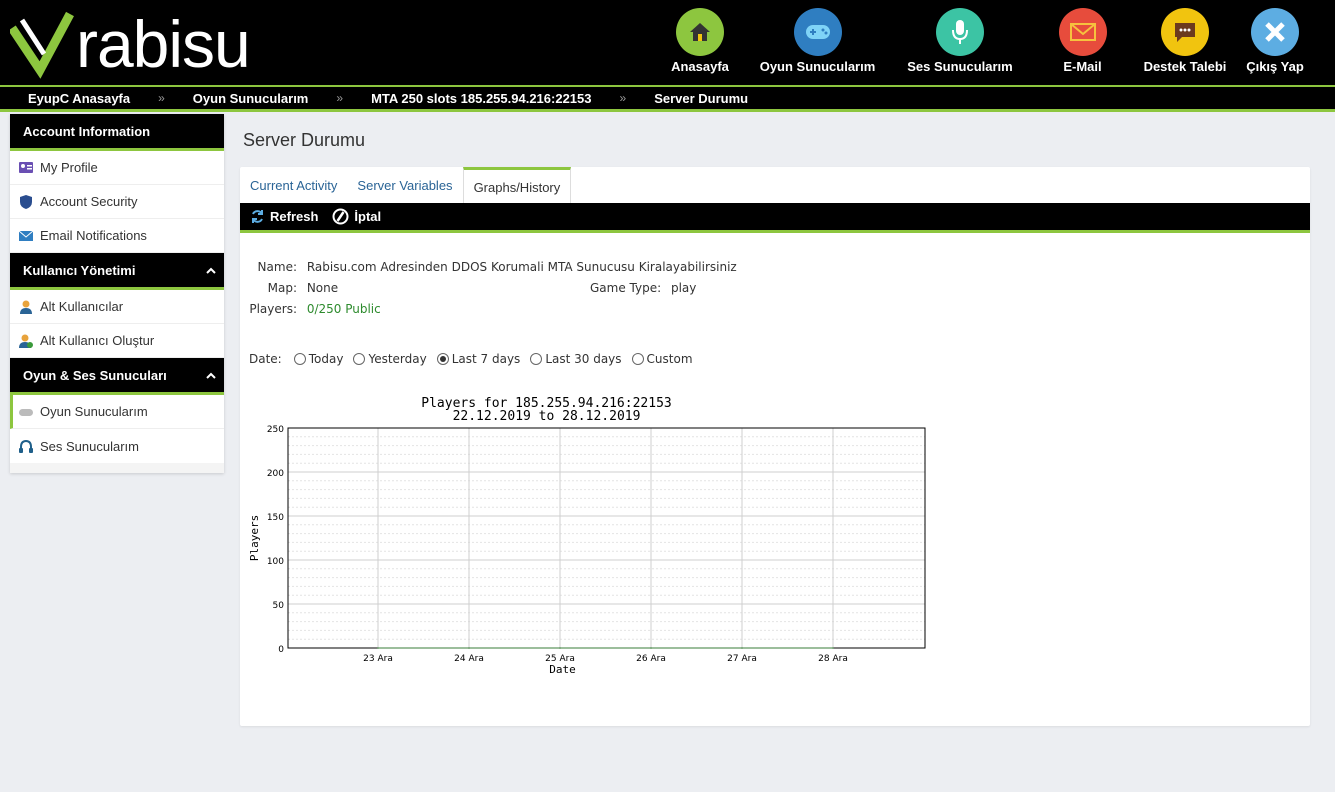  I want to click on date-option-today: Today, so click(318, 359).